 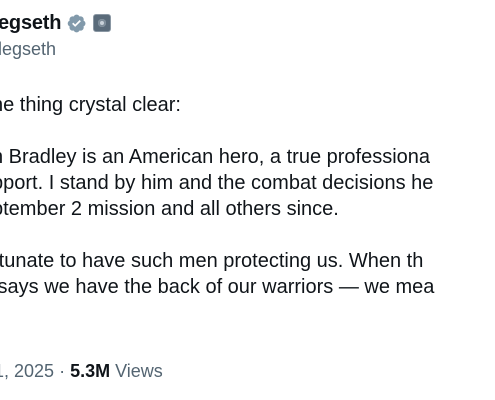 I want to click on tweet-date: 1, 2025, so click(x=27, y=371).